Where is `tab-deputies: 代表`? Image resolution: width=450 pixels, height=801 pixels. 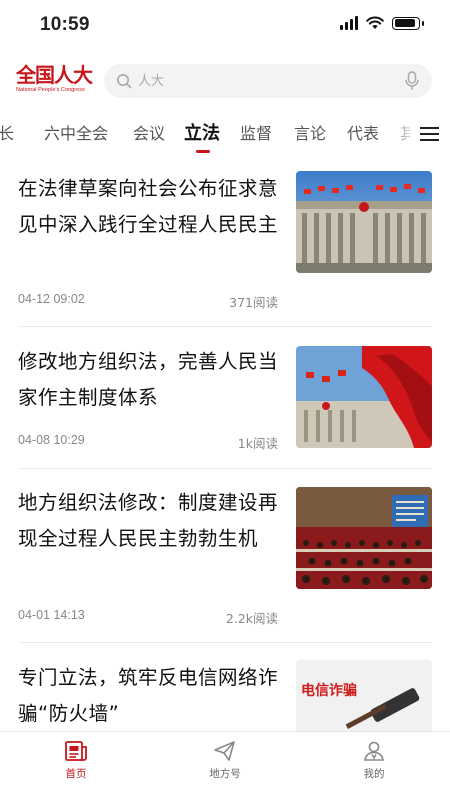 tab-deputies: 代表 is located at coordinates (363, 132).